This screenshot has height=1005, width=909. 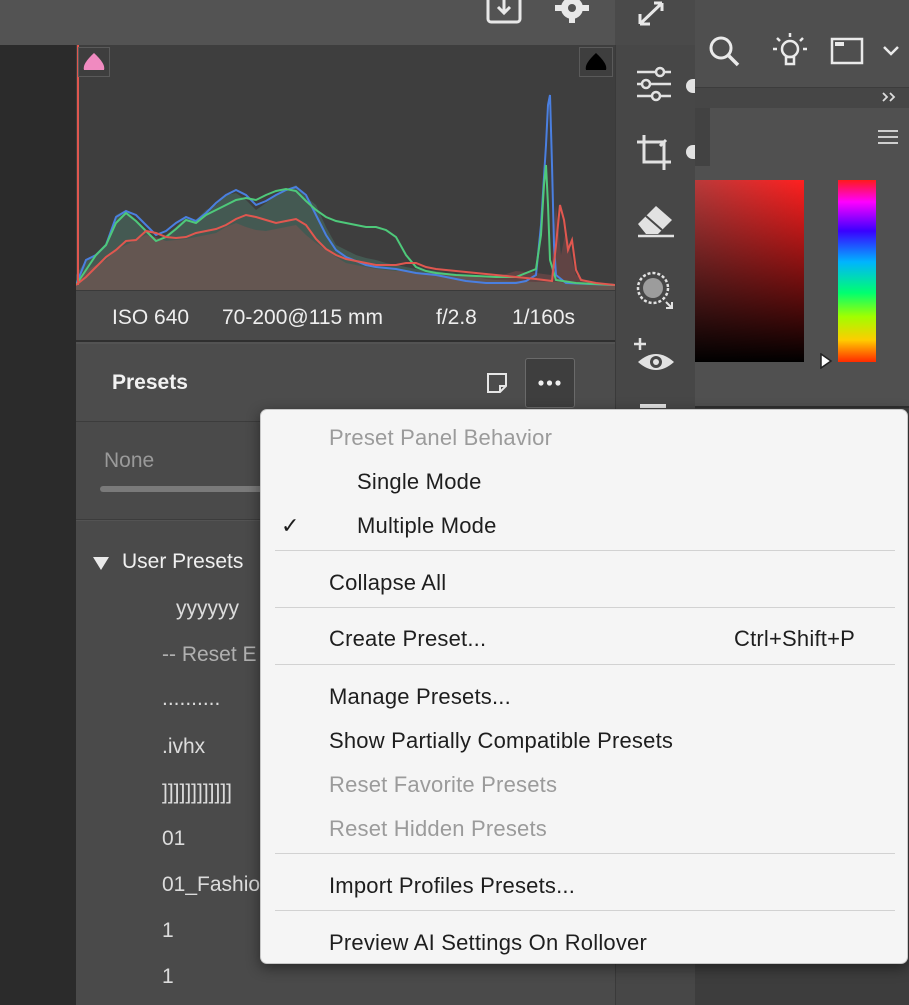 What do you see at coordinates (290, 525) in the screenshot?
I see `checkmark-icon: ✓` at bounding box center [290, 525].